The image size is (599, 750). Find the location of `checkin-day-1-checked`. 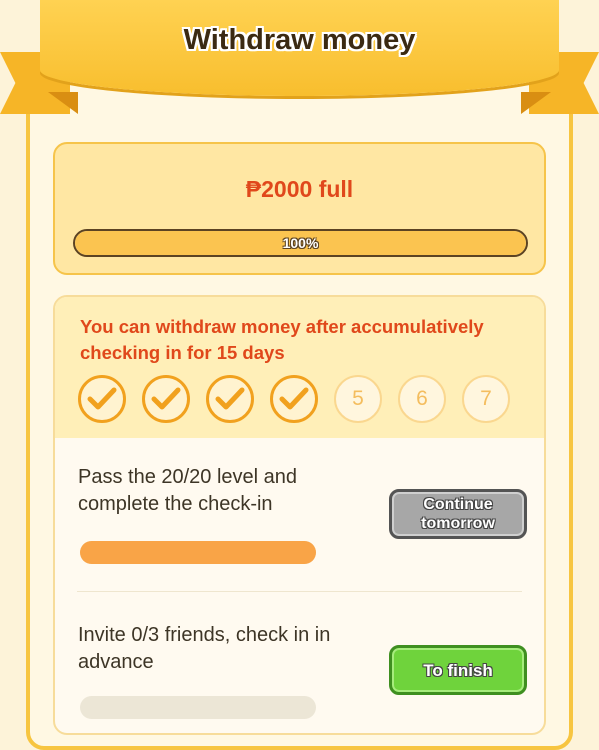

checkin-day-1-checked is located at coordinates (102, 399).